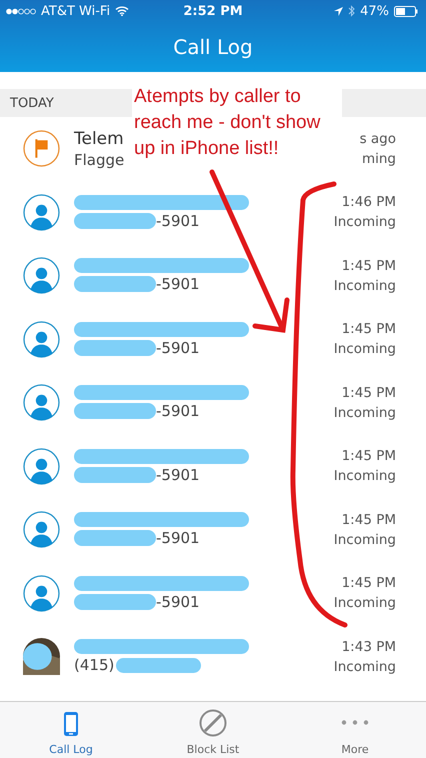 Image resolution: width=426 pixels, height=758 pixels. What do you see at coordinates (355, 730) in the screenshot?
I see `tab-button: More` at bounding box center [355, 730].